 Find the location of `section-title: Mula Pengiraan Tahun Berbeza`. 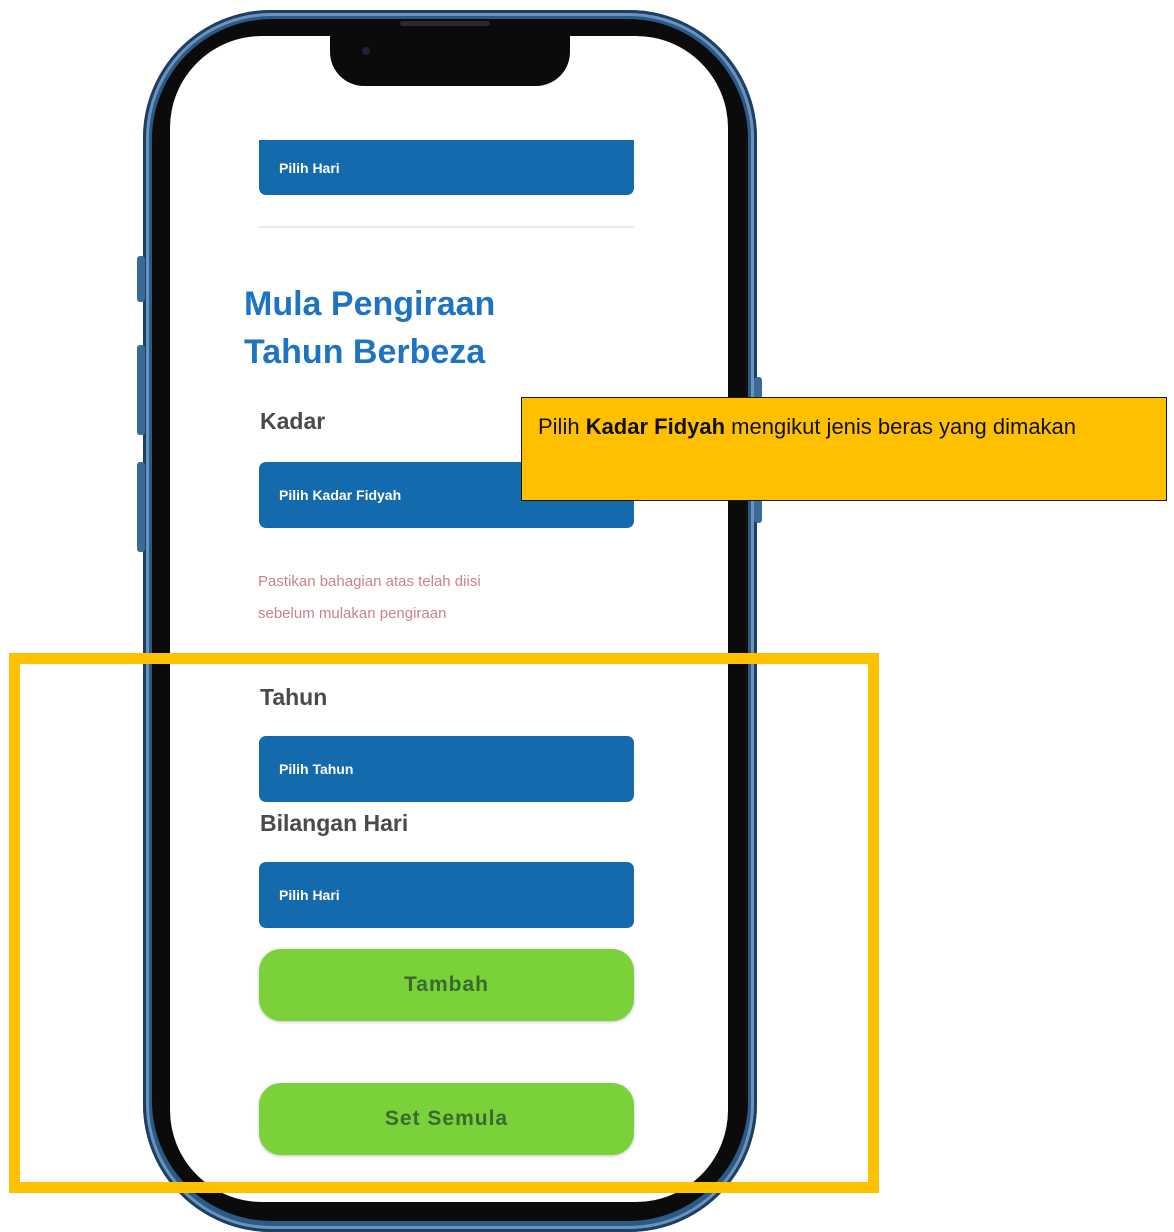

section-title: Mula Pengiraan Tahun Berbeza is located at coordinates (454, 328).